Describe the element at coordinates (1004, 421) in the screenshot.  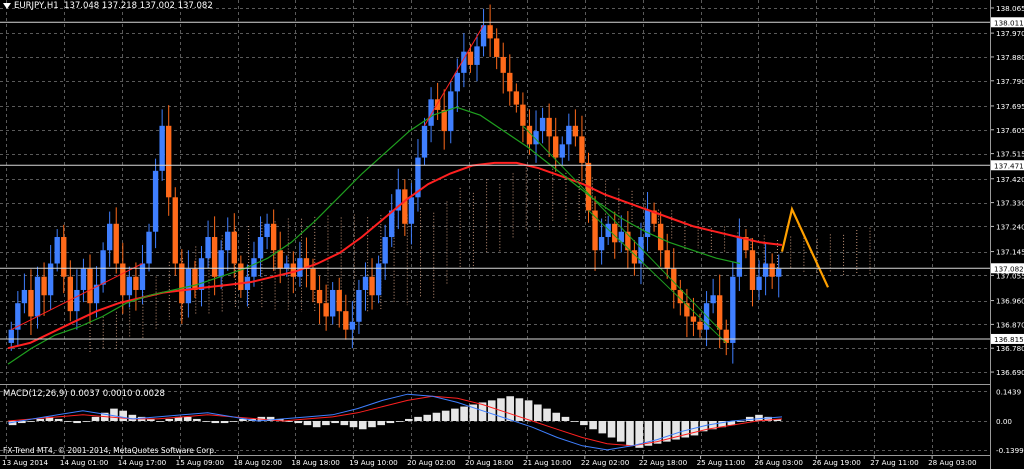
I see `macd-tick-label: 0.00` at that location.